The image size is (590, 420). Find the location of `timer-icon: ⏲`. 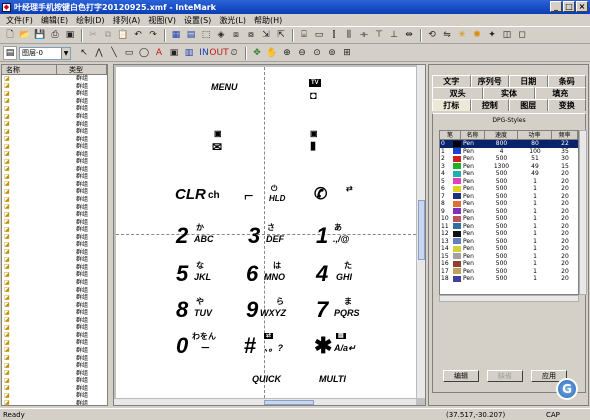

timer-icon: ⏲ is located at coordinates (234, 53).